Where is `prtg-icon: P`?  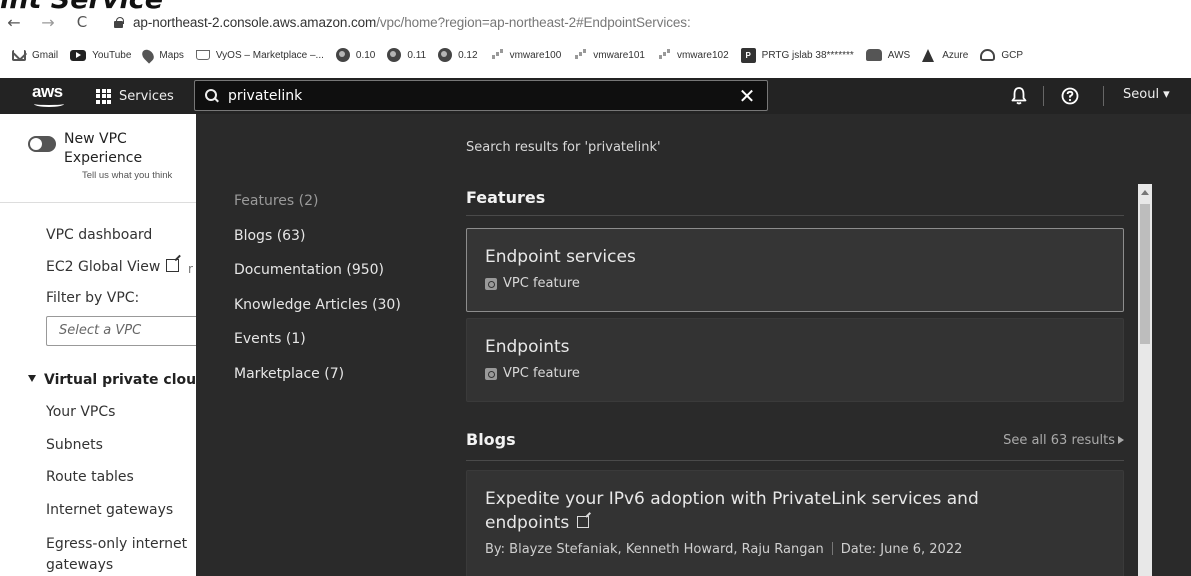 prtg-icon: P is located at coordinates (748, 55).